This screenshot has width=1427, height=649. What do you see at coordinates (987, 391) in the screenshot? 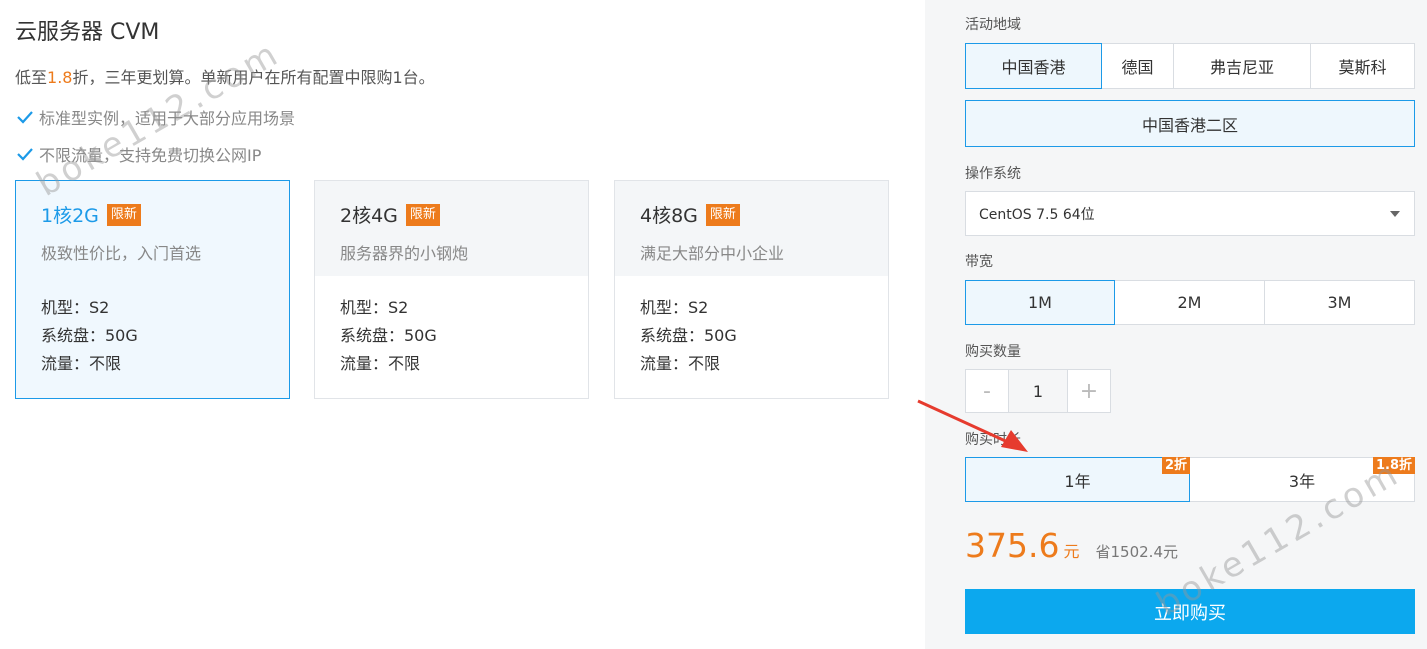
I see `decrement-button: -` at bounding box center [987, 391].